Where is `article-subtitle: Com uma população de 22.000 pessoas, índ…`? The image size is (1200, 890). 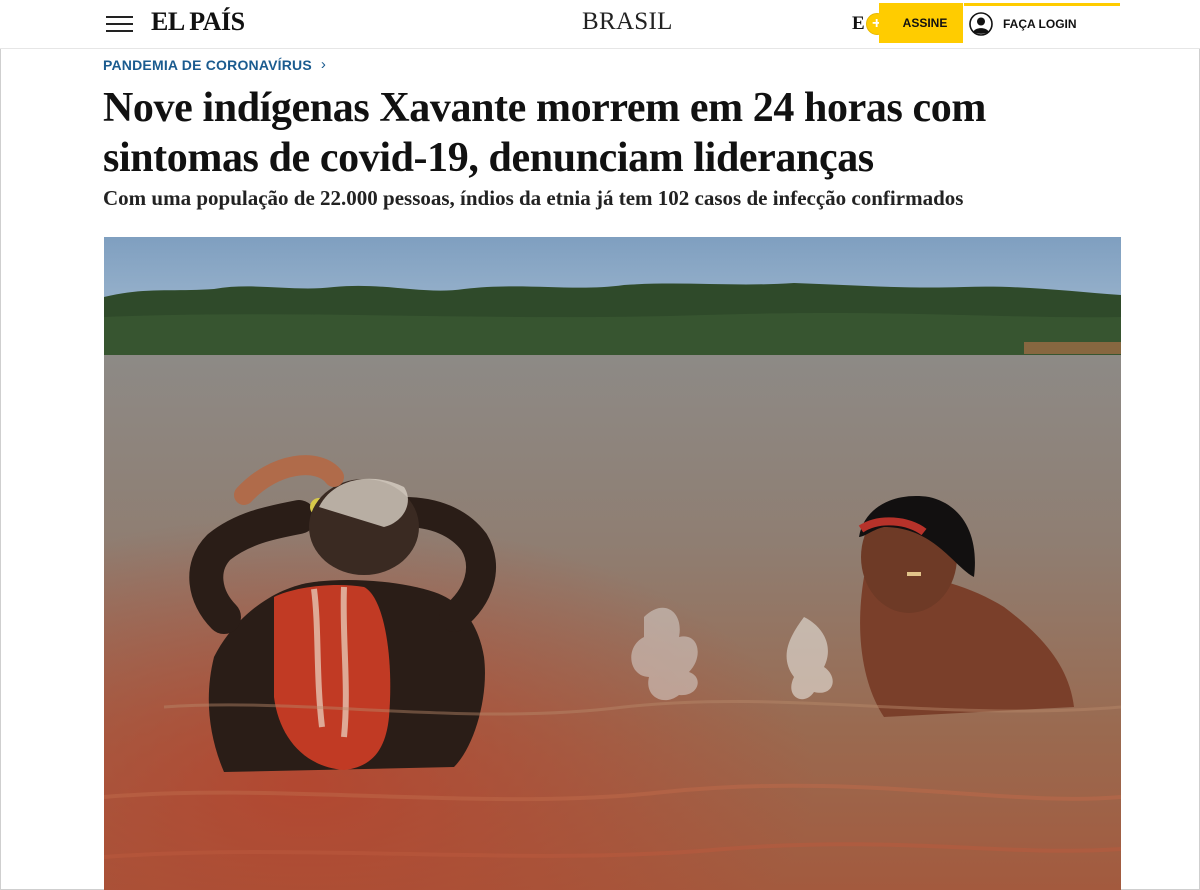
article-subtitle: Com uma população de 22.000 pessoas, índ… is located at coordinates (533, 198).